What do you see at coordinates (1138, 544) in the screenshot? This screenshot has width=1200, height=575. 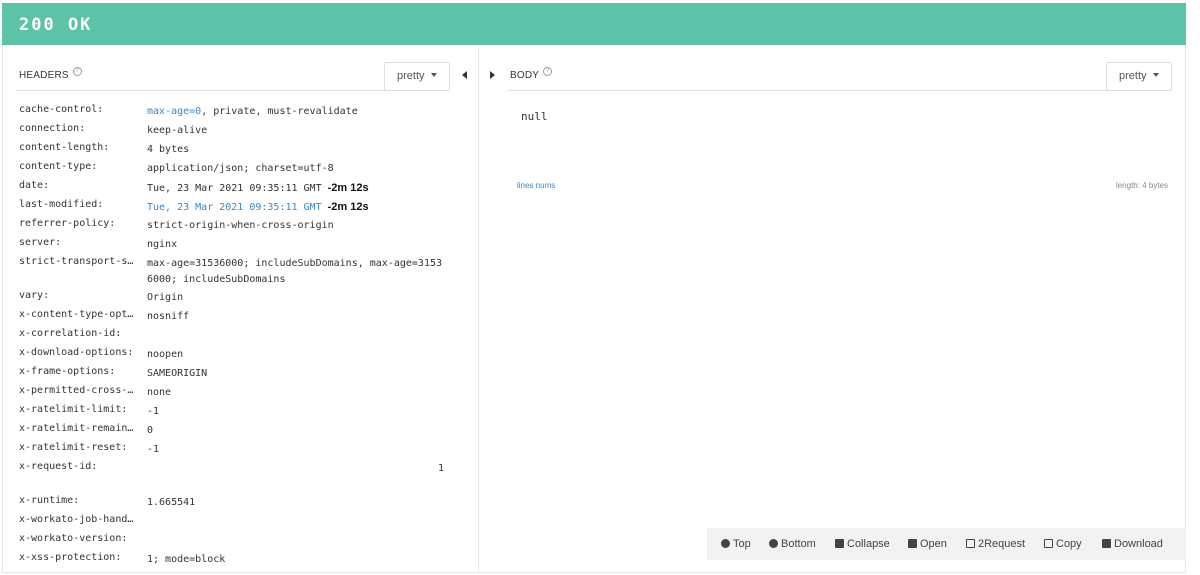 I see `download-label: Download` at bounding box center [1138, 544].